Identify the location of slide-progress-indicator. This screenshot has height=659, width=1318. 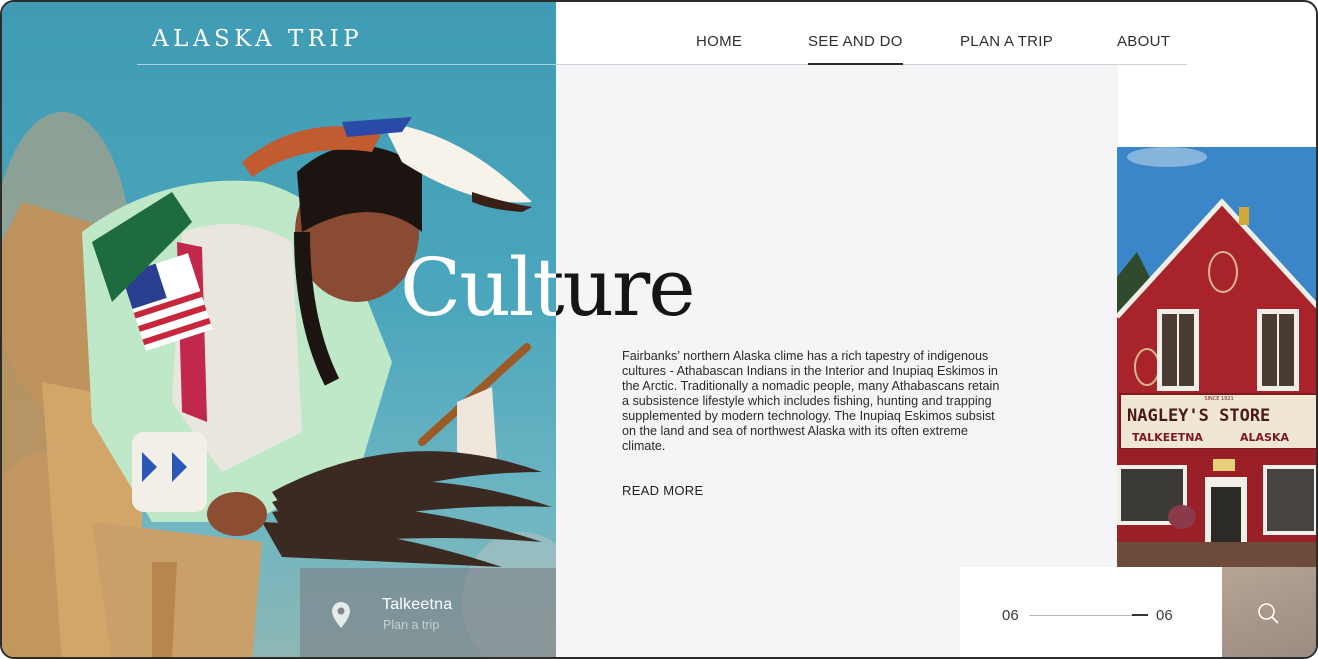
(1140, 615).